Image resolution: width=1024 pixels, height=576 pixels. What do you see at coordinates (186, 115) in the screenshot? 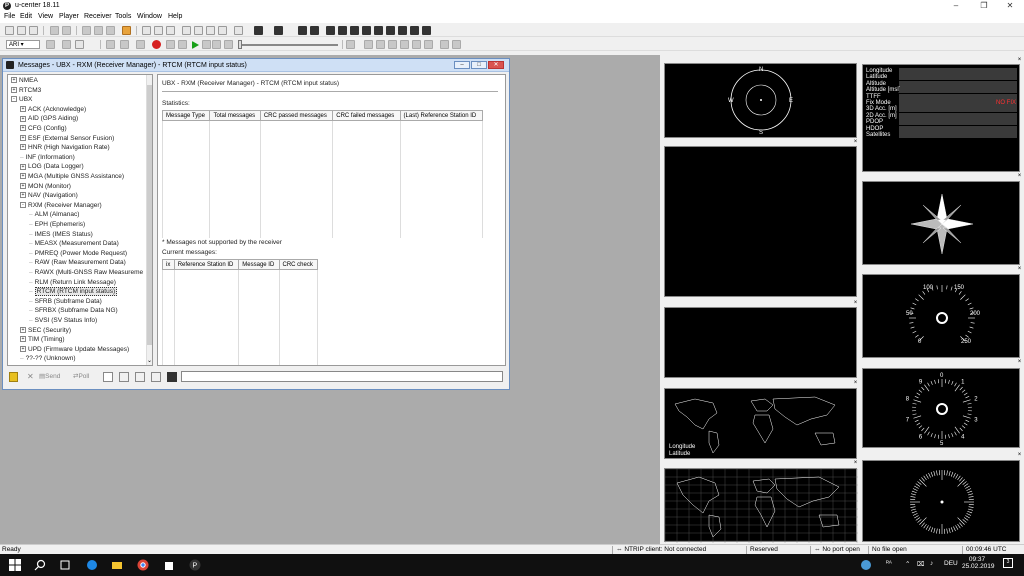
I see `col-message-type: Message Type` at bounding box center [186, 115].